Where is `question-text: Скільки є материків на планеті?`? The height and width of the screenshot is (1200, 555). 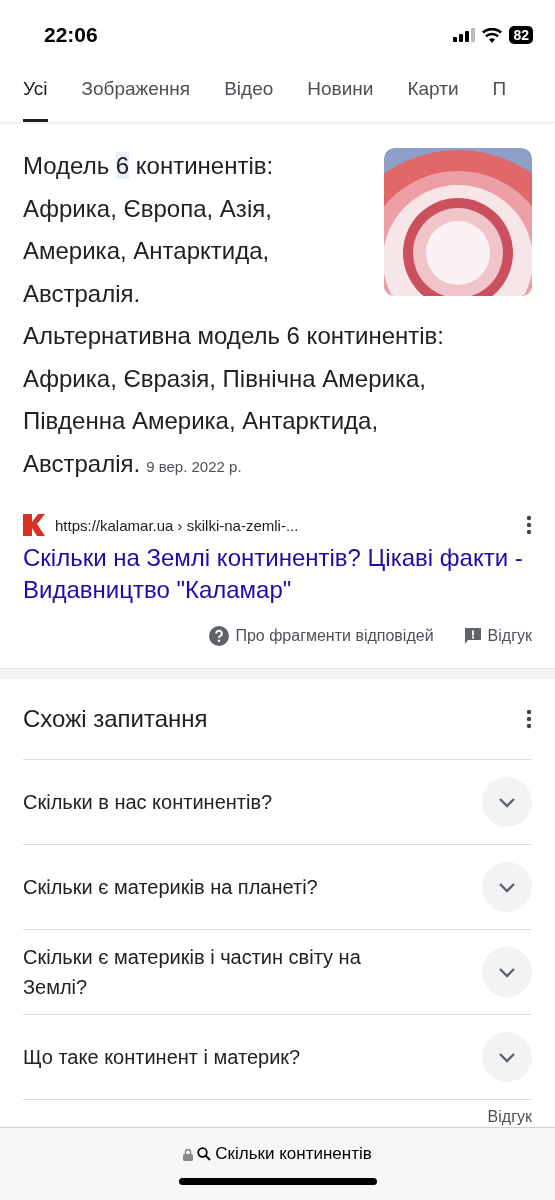 question-text: Скільки є материків на планеті? is located at coordinates (170, 887).